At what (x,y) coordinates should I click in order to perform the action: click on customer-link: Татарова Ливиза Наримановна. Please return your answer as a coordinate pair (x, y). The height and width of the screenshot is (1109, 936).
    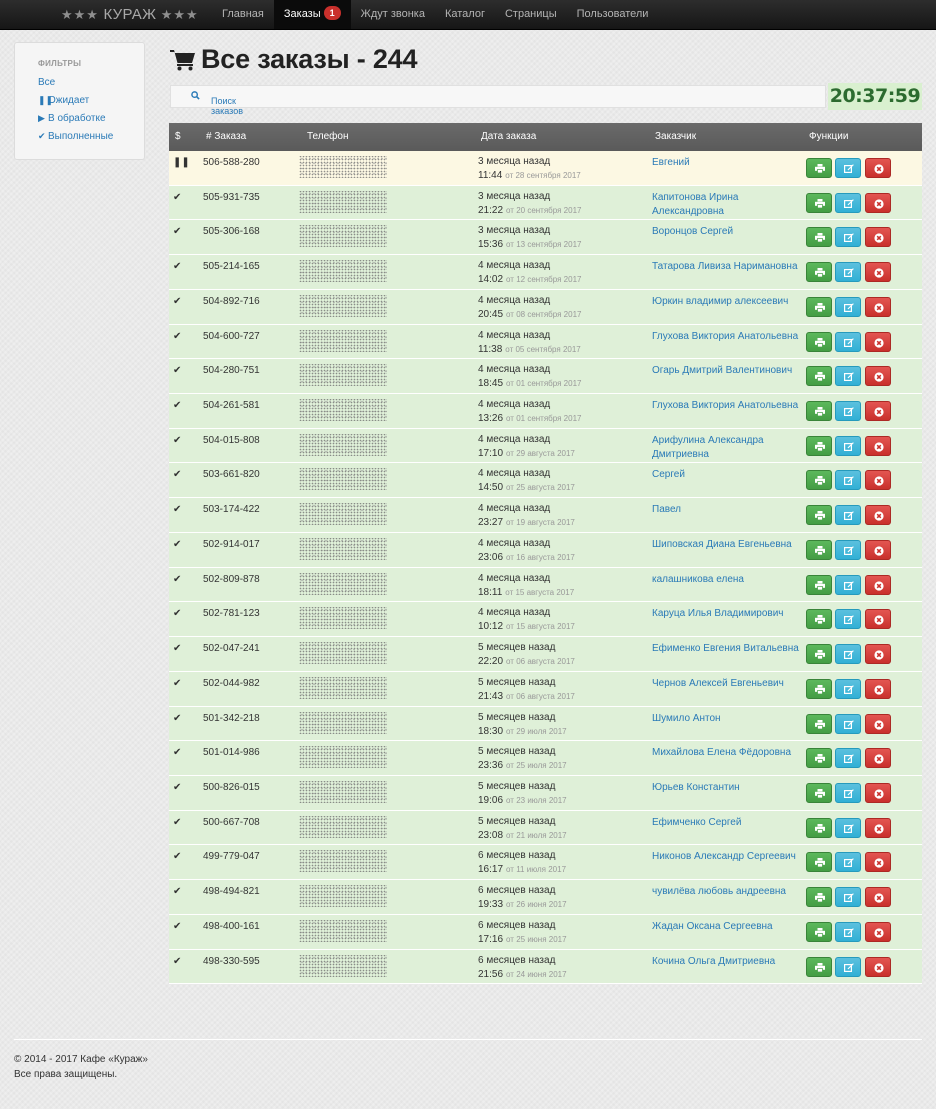
    Looking at the image, I should click on (727, 267).